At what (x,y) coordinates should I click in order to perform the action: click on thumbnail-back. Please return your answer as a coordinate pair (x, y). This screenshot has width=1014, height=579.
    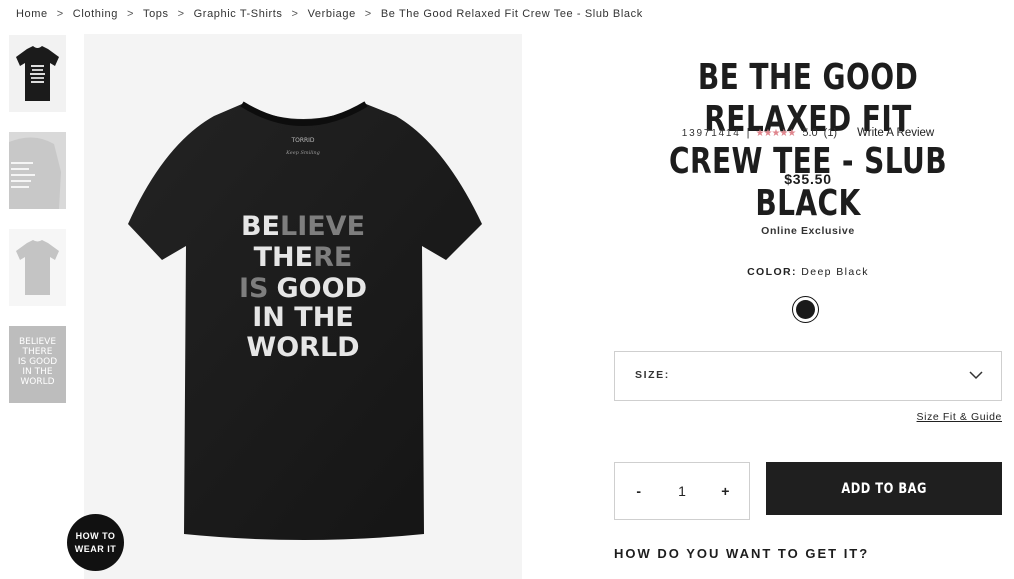
    Looking at the image, I should click on (37, 267).